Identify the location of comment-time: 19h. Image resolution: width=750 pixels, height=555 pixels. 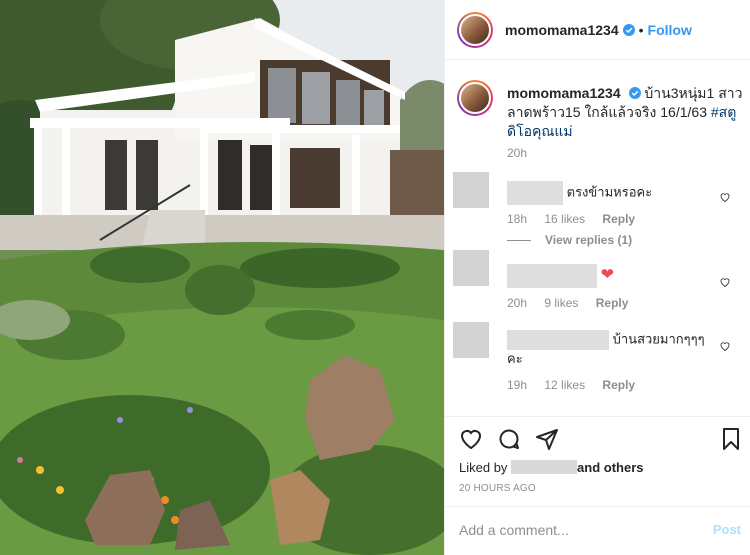
(517, 385).